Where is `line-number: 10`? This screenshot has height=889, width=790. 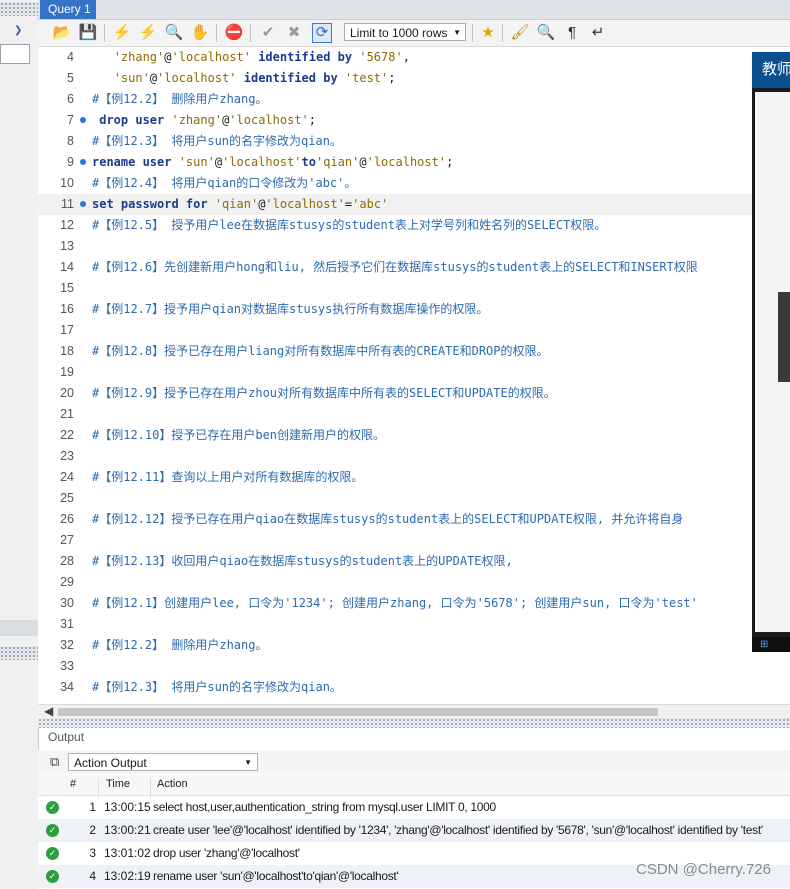
line-number: 10 is located at coordinates (67, 183).